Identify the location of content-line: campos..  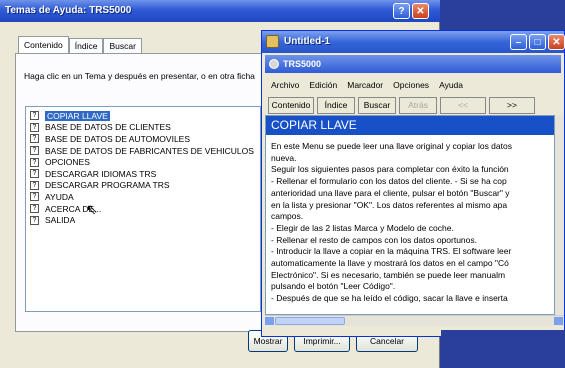
(287, 216).